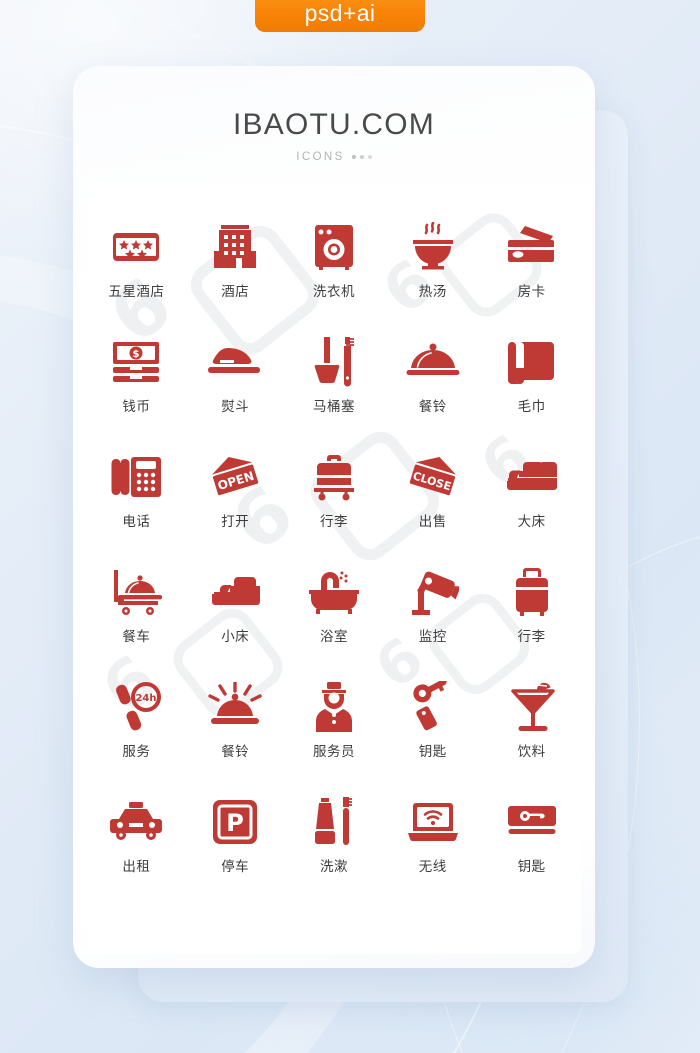 This screenshot has height=1053, width=700. What do you see at coordinates (136, 247) in the screenshot?
I see `five-star-hotel-icon` at bounding box center [136, 247].